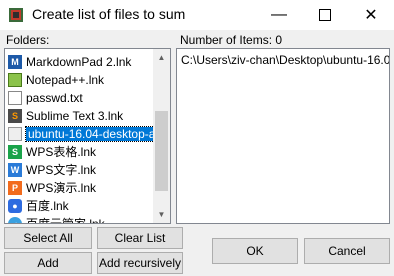  I want to click on text-file-icon, so click(15, 97).